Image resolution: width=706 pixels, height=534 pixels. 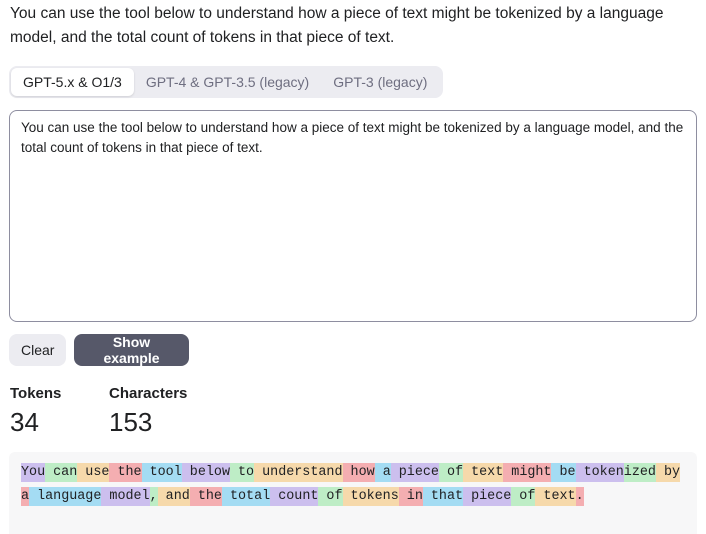 I want to click on token: total, so click(x=246, y=496).